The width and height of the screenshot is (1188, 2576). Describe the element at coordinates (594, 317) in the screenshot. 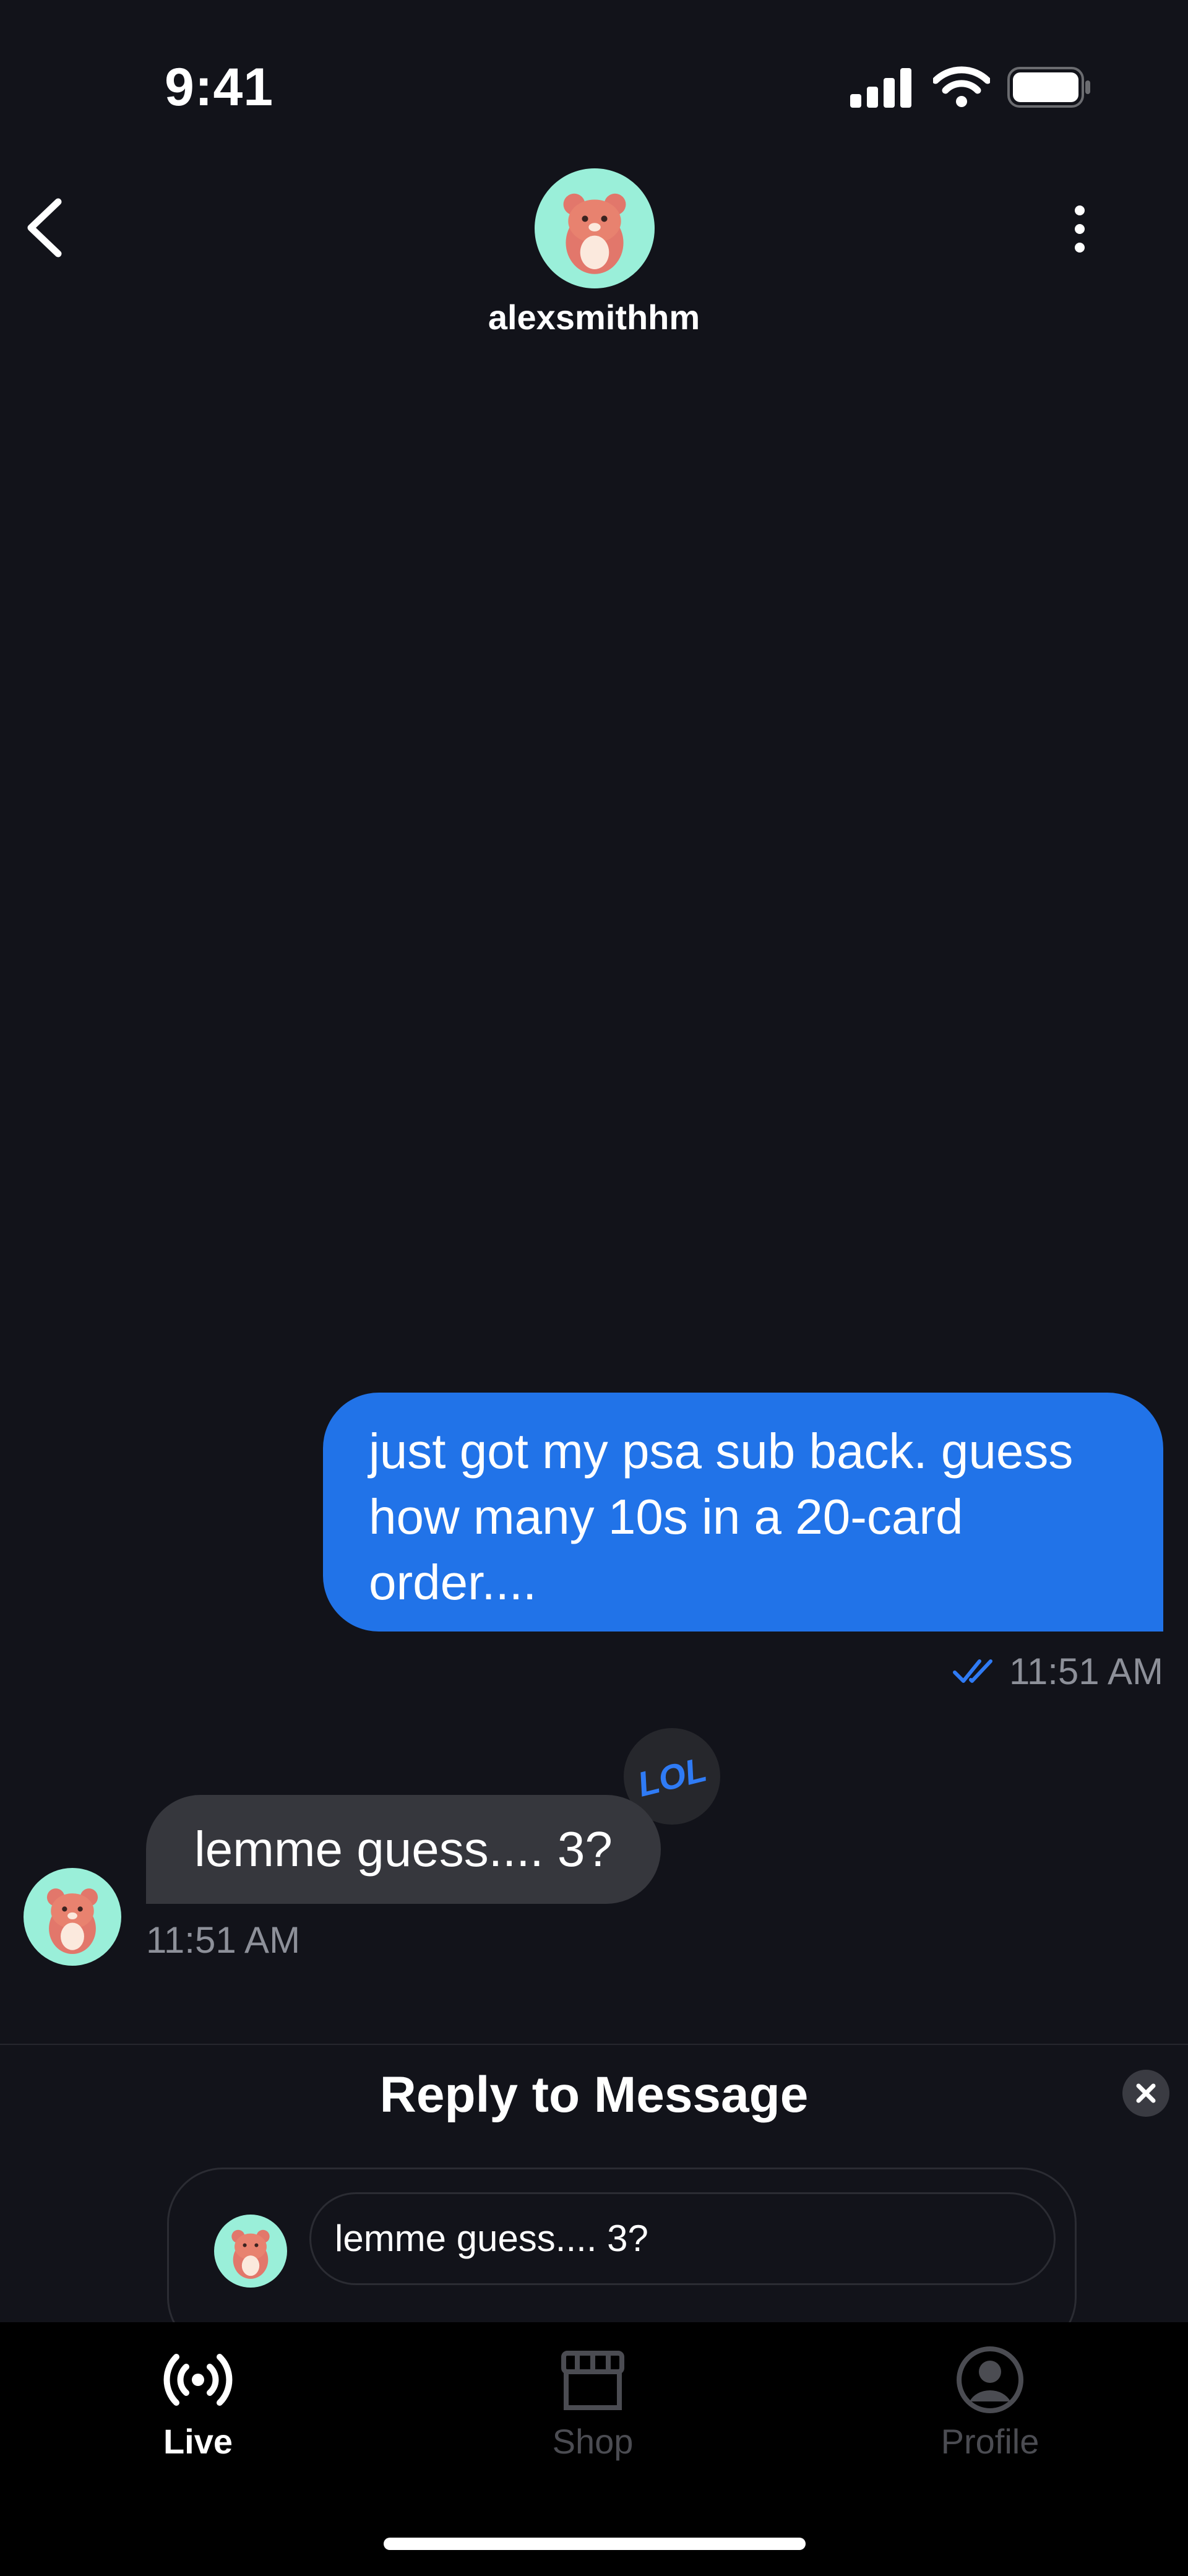

I see `header-username: alexsmithhm` at that location.